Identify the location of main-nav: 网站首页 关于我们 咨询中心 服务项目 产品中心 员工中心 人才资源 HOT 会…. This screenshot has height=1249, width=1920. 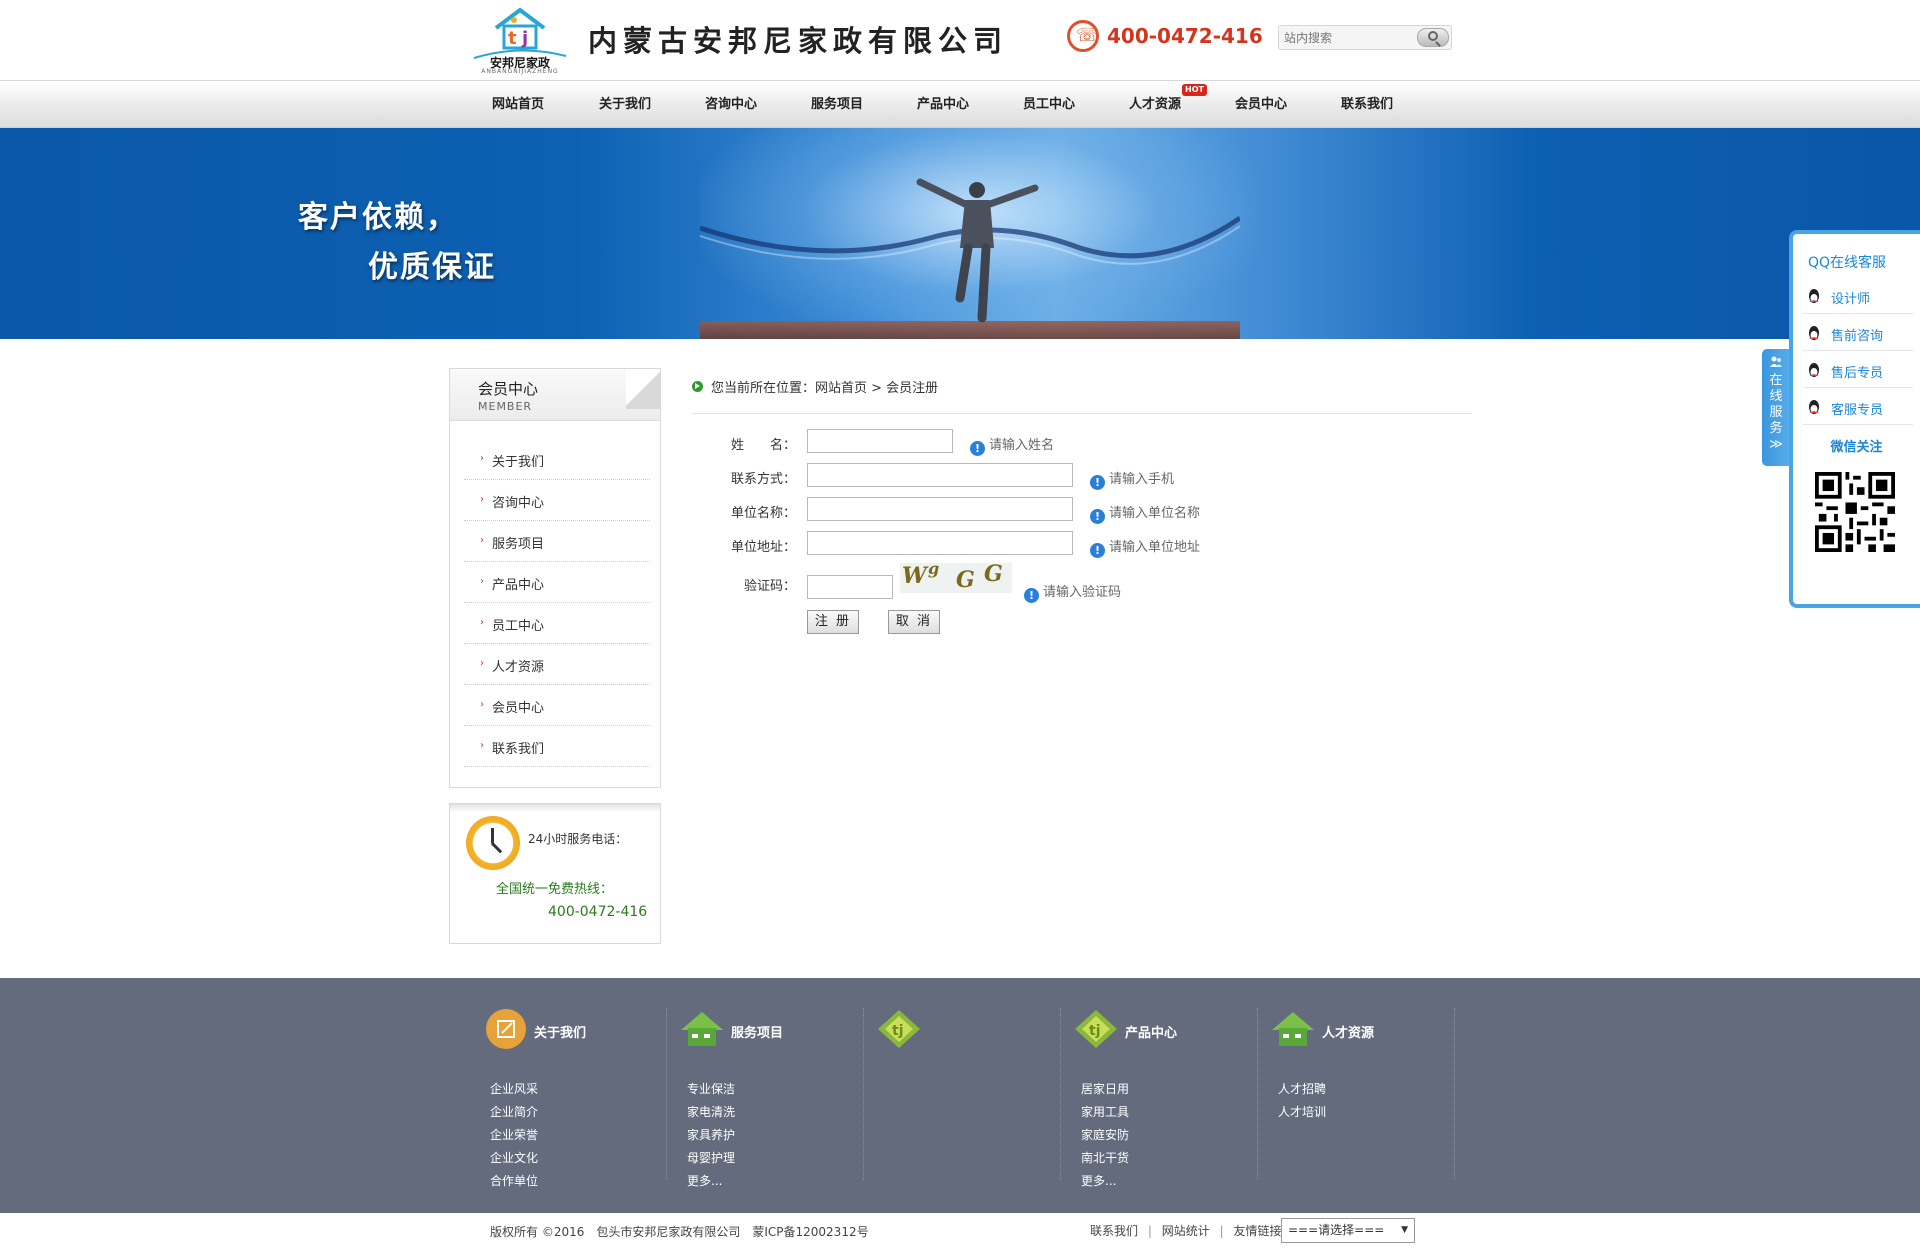
(960, 104).